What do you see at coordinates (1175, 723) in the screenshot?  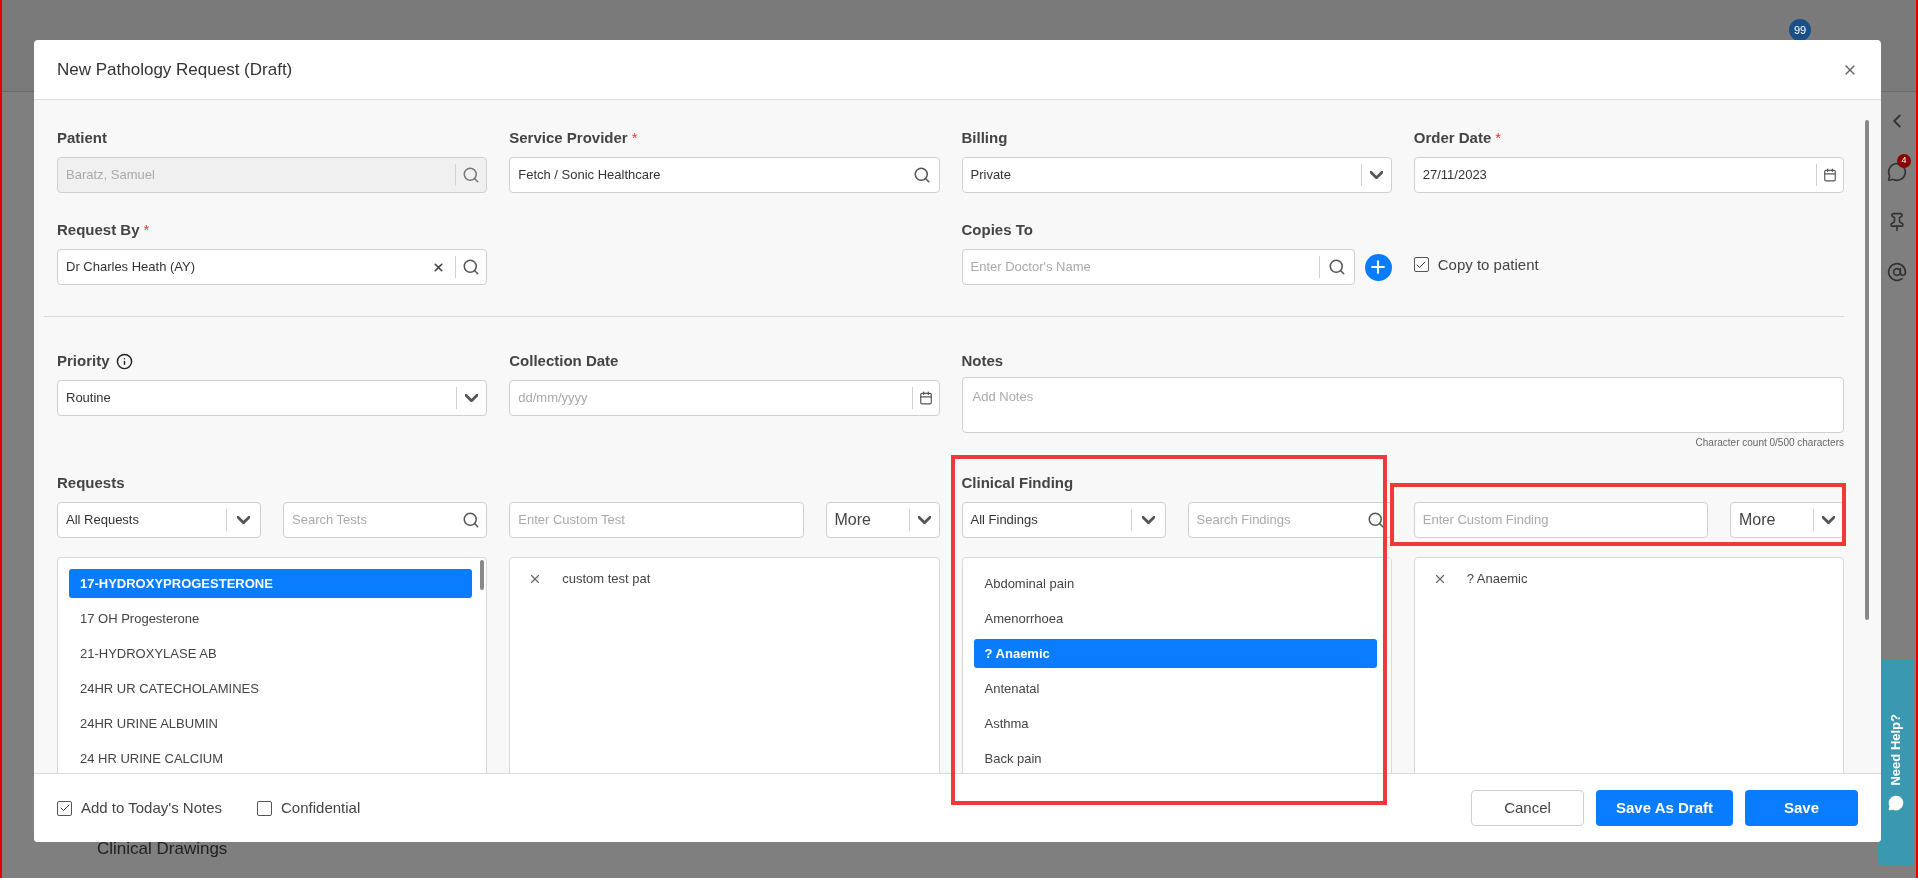 I see `list-item: Asthma` at bounding box center [1175, 723].